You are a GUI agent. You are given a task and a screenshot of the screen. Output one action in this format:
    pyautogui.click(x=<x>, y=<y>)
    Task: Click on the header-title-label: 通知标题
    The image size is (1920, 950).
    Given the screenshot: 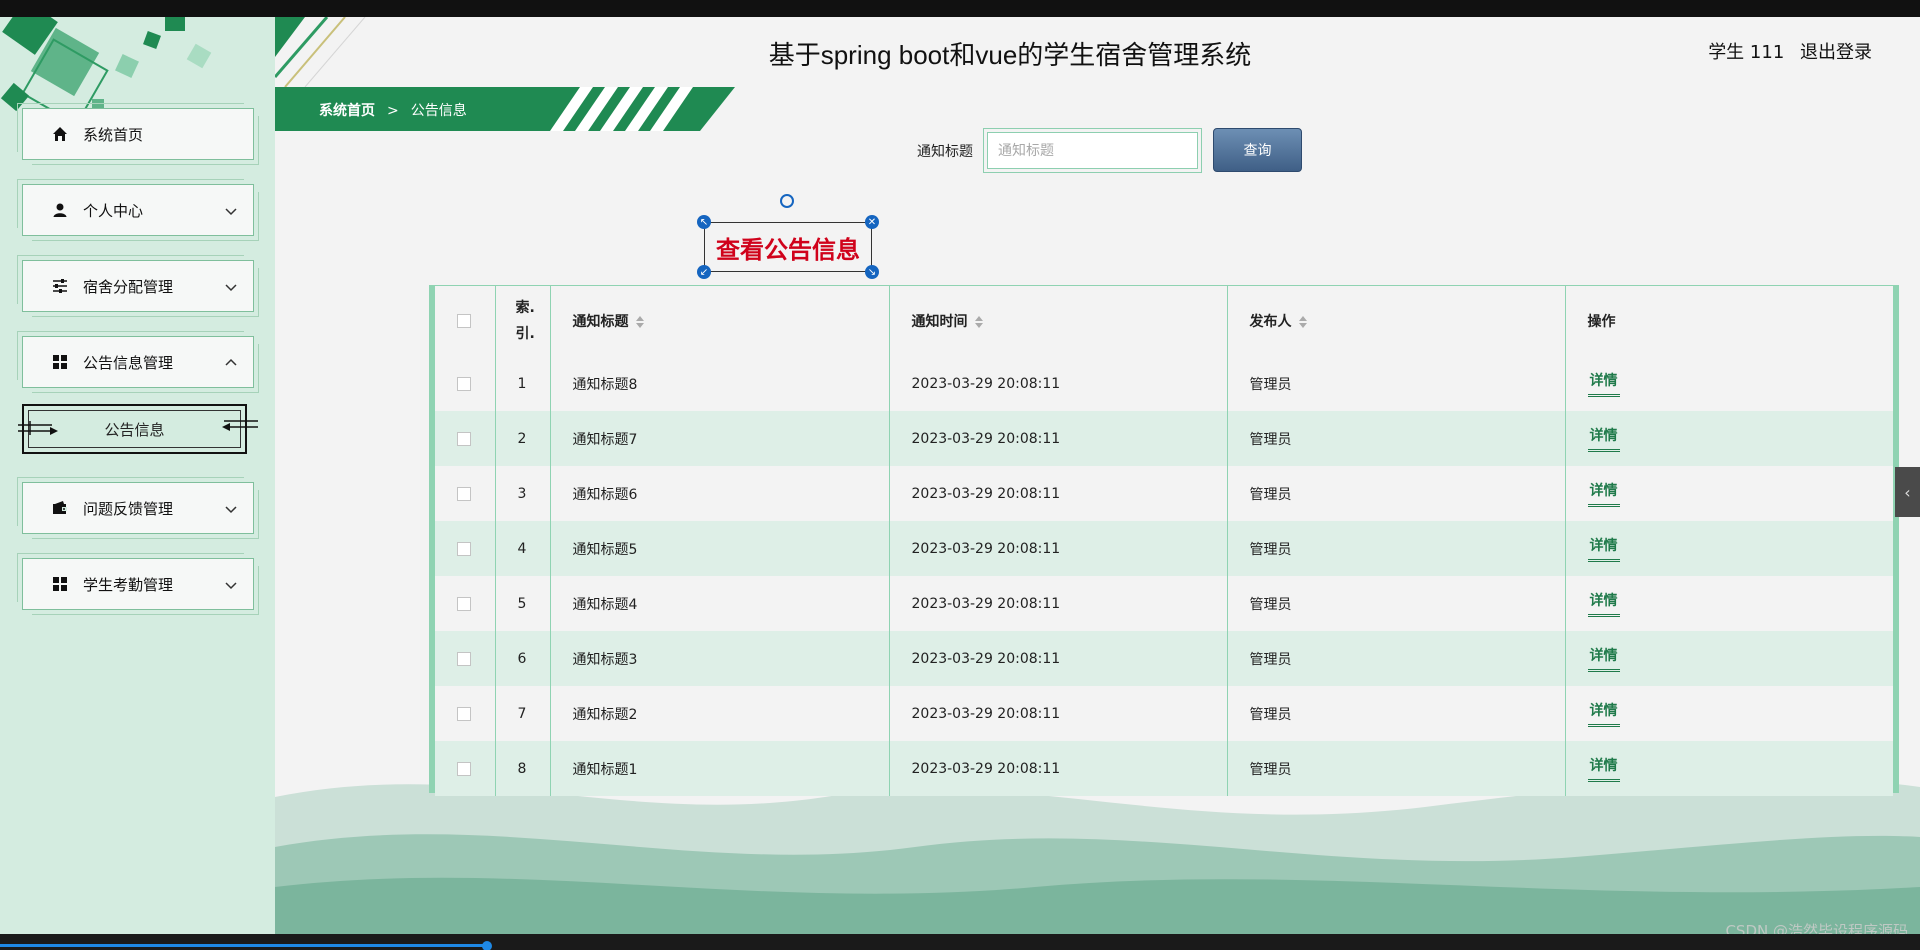 What is the action you would take?
    pyautogui.click(x=600, y=322)
    